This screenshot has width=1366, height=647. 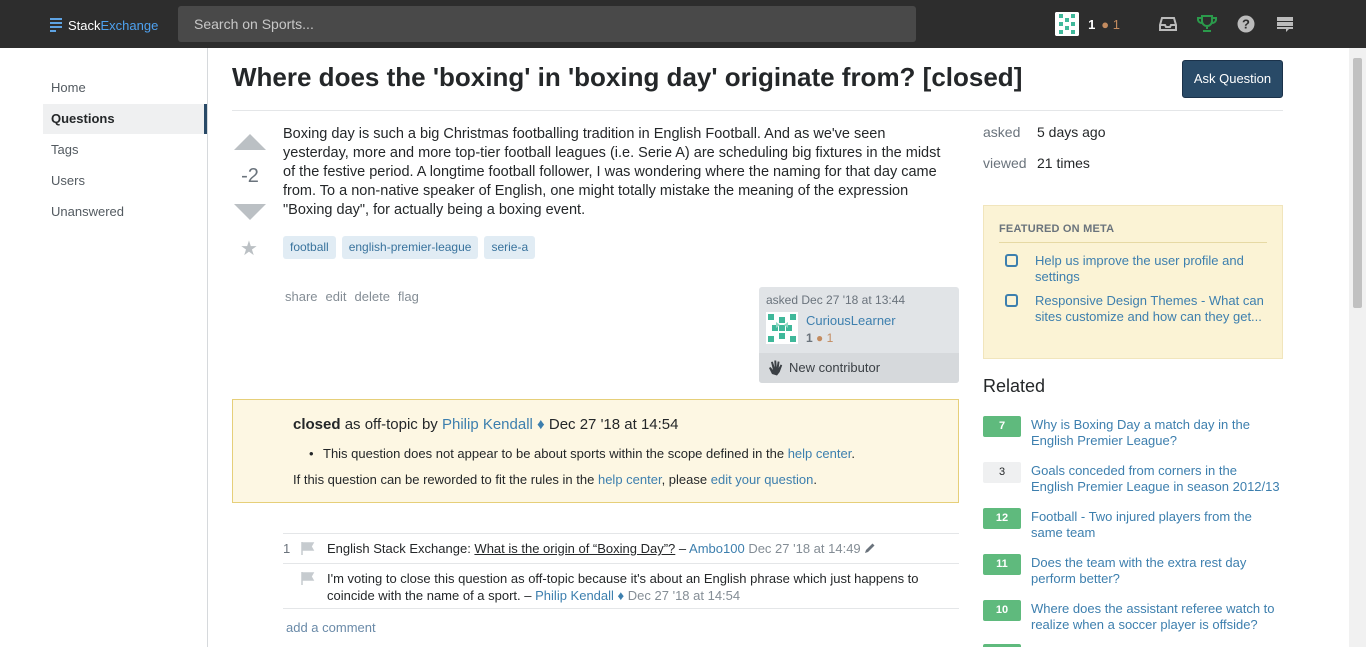 What do you see at coordinates (835, 367) in the screenshot?
I see `new-contributor-label: New contributor` at bounding box center [835, 367].